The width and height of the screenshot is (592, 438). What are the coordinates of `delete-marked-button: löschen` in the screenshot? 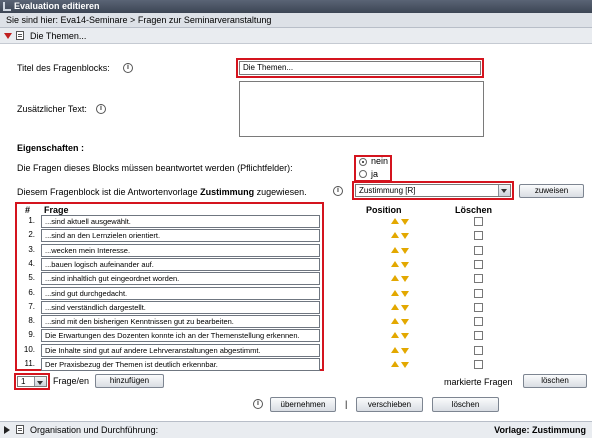 It's located at (555, 381).